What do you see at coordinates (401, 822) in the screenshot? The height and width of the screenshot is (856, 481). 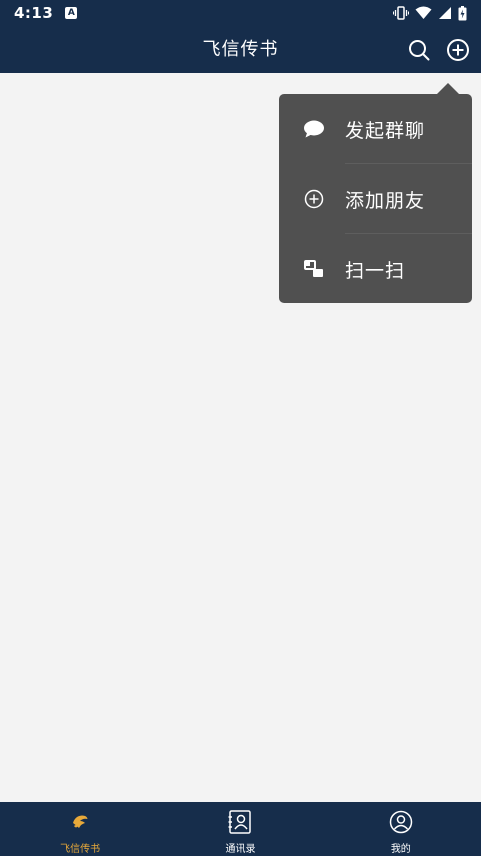 I see `profile-icon` at bounding box center [401, 822].